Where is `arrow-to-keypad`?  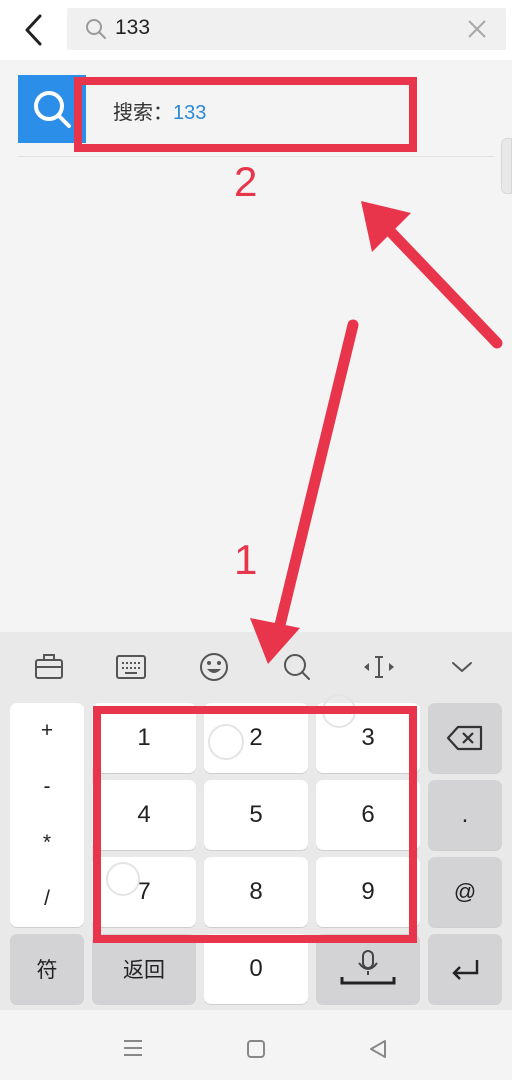
arrow-to-keypad is located at coordinates (316, 475).